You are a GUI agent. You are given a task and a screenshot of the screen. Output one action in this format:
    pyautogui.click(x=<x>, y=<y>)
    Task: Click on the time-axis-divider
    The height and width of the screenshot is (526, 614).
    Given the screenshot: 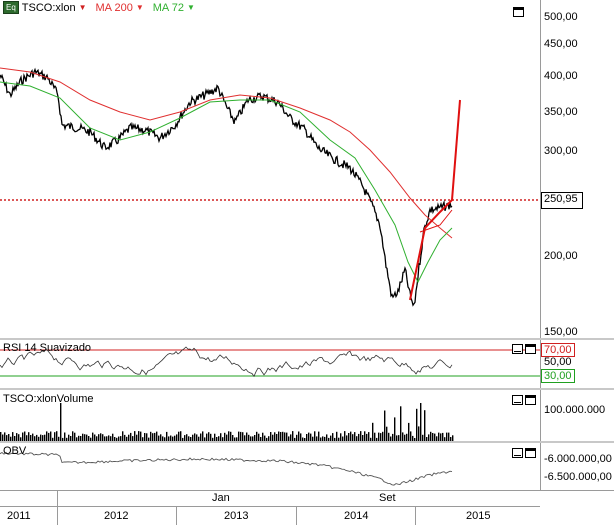 What is the action you would take?
    pyautogui.click(x=270, y=506)
    